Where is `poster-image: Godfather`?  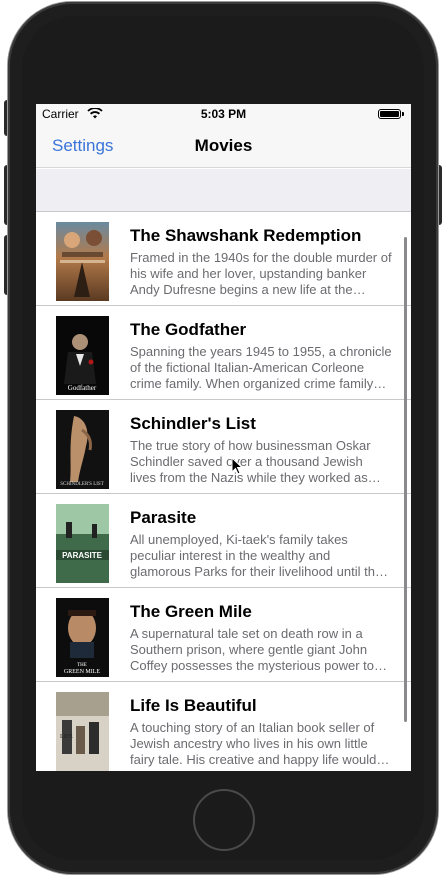 poster-image: Godfather is located at coordinates (82, 355).